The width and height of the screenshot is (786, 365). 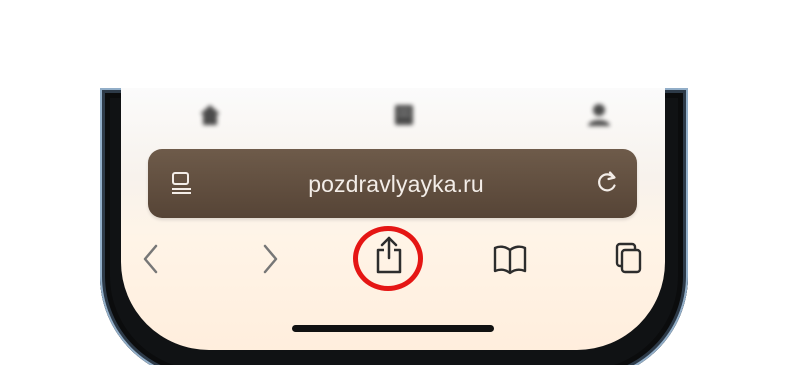 I want to click on tabs-icon, so click(x=629, y=259).